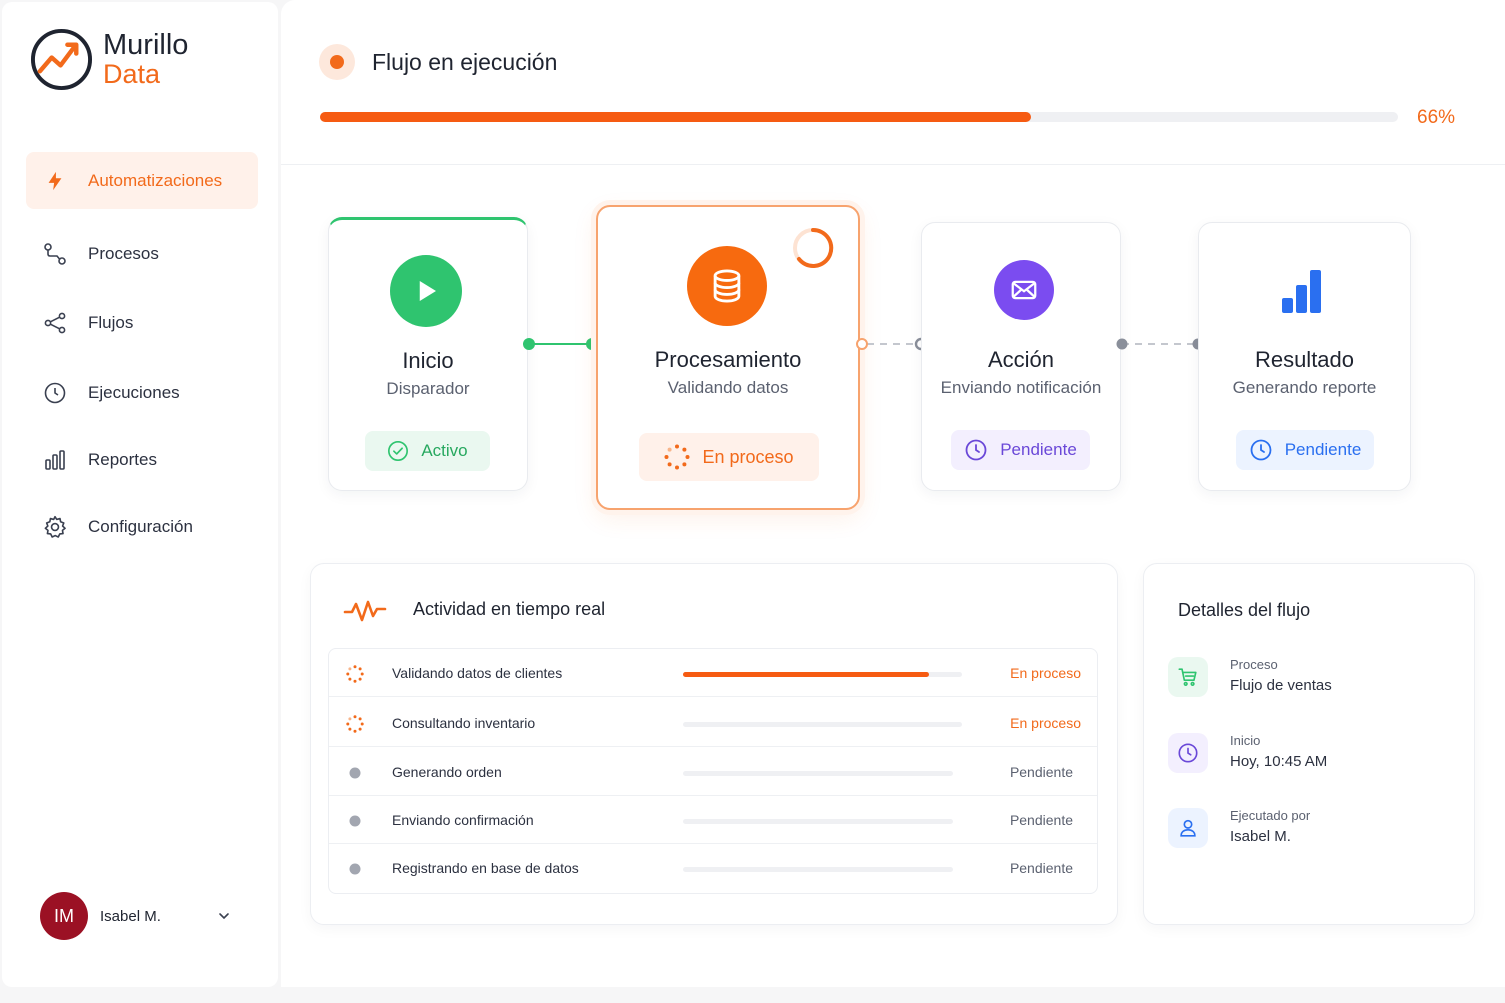 This screenshot has width=1505, height=1003. I want to click on detail-value: Hoy, 10:45 AM, so click(1279, 761).